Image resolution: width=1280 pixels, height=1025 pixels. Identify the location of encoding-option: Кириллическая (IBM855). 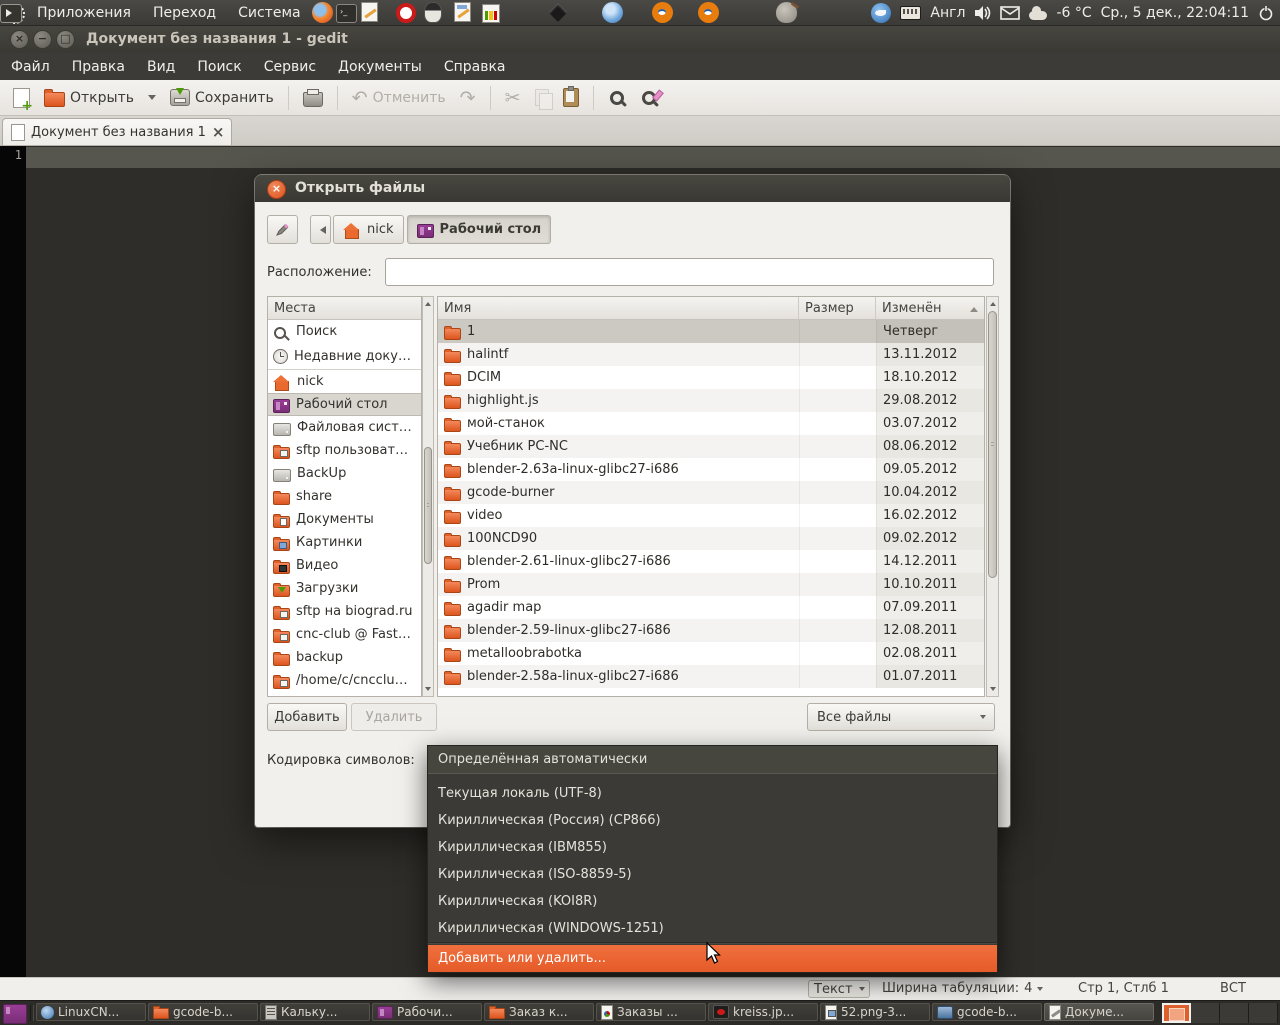
(712, 847).